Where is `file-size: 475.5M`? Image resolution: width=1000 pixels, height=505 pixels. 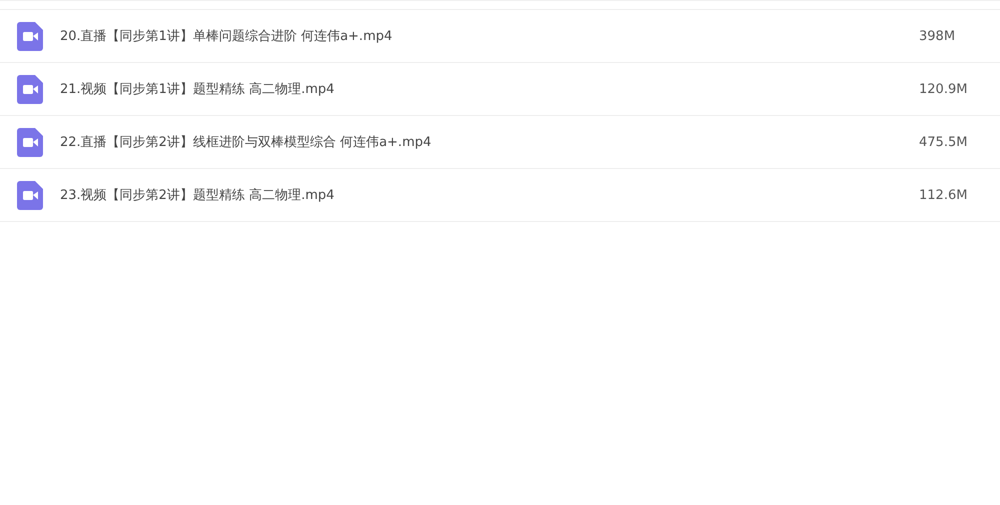 file-size: 475.5M is located at coordinates (943, 142).